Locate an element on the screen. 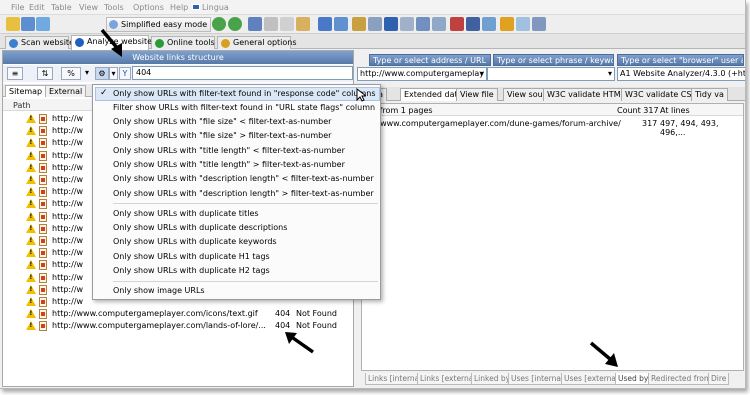  list-view-button: ≡ is located at coordinates (15, 73).